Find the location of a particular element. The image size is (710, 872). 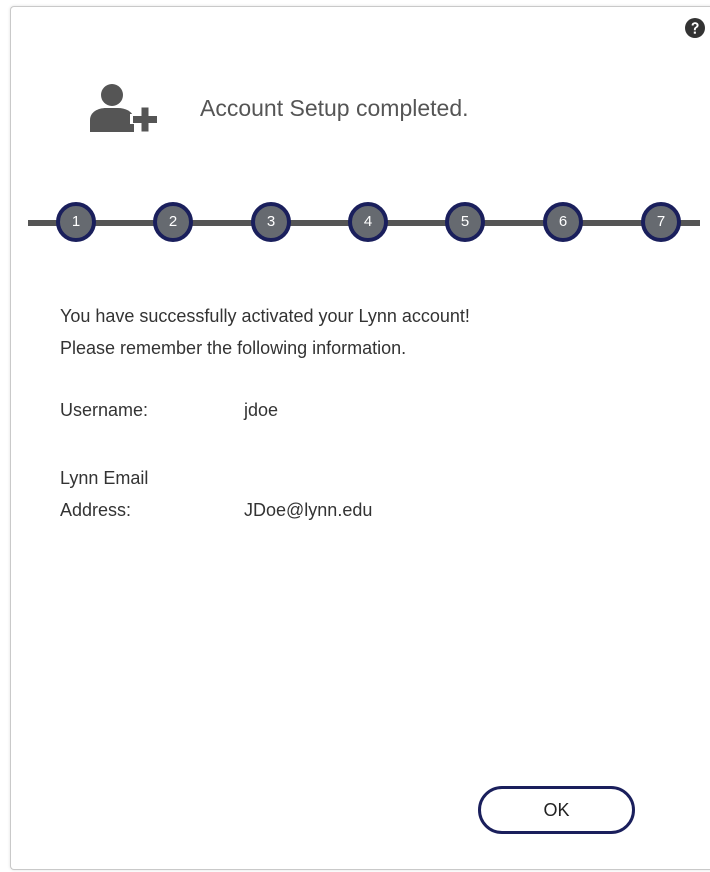

step-2: 2 is located at coordinates (173, 222).